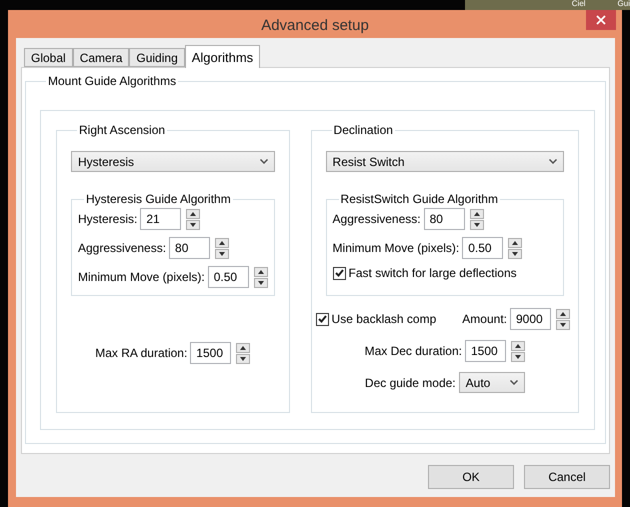 The image size is (630, 507). I want to click on number-field: 21, so click(161, 219).